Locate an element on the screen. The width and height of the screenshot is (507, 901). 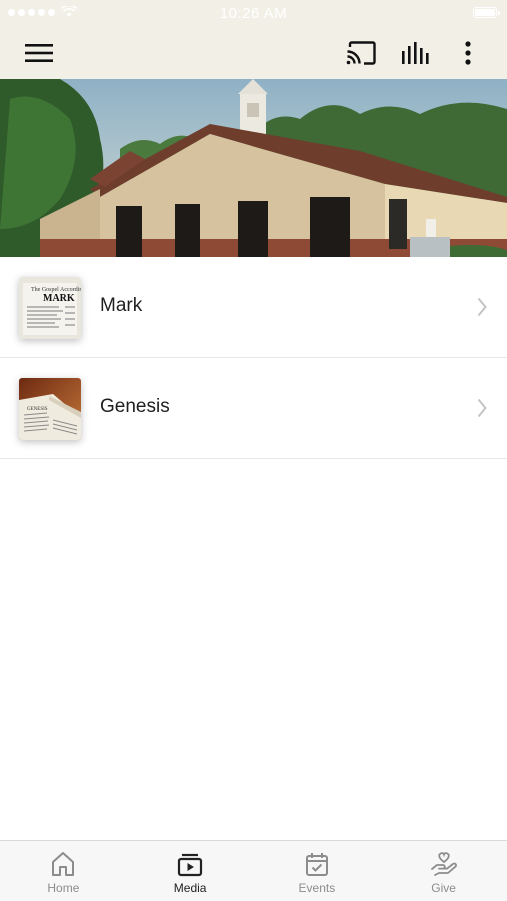
cast-icon is located at coordinates (361, 52).